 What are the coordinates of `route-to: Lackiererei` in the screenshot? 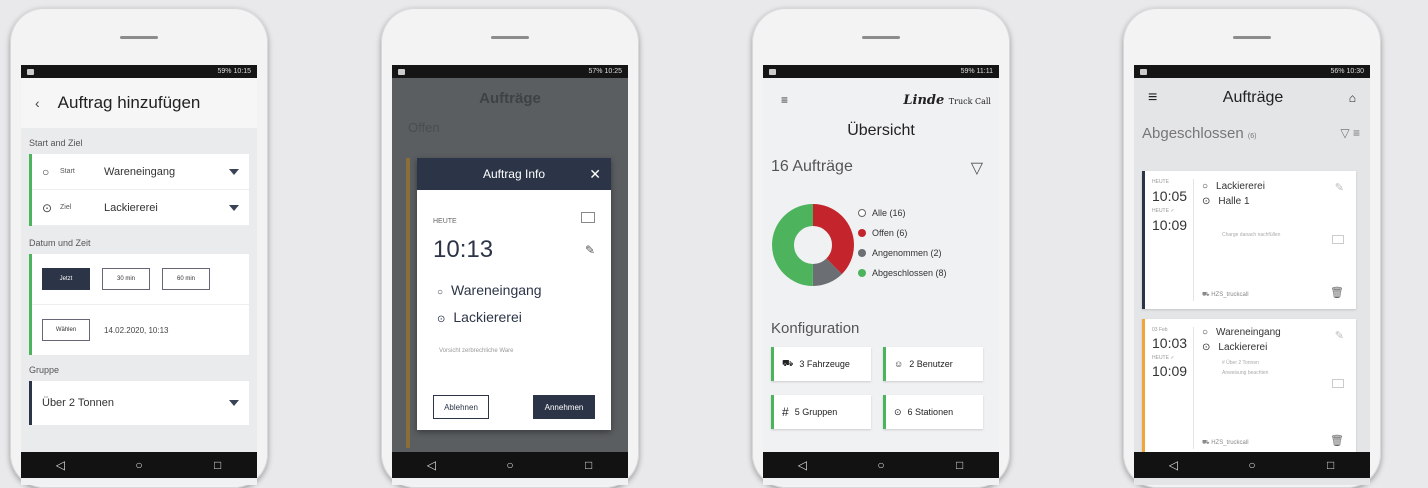 It's located at (487, 317).